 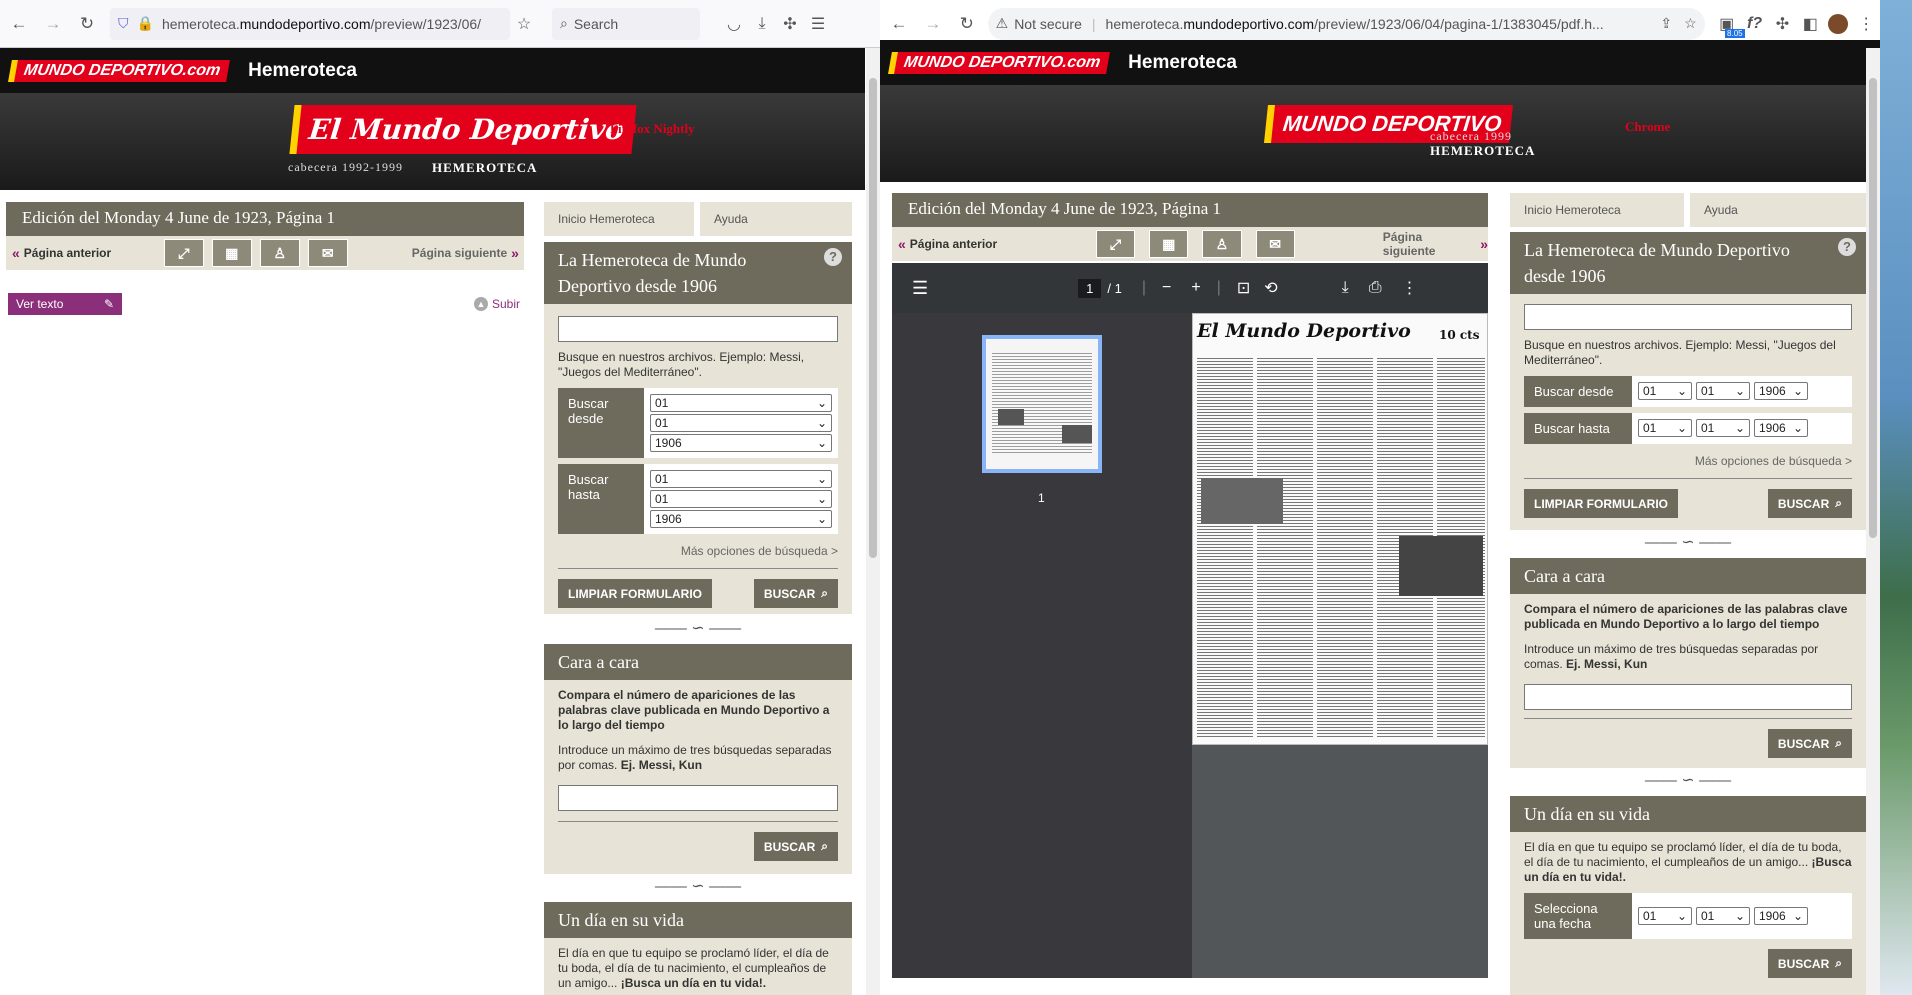 I want to click on fecha-month-select: 01 ⌄, so click(x=1723, y=916).